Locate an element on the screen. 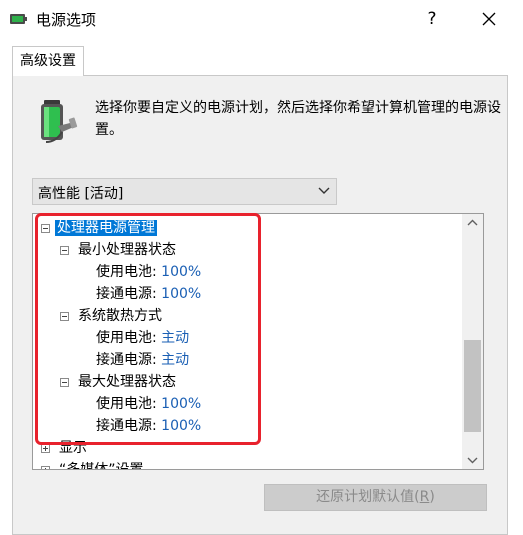 The image size is (523, 535). tree-item-label: “多媒体”设置 is located at coordinates (101, 466).